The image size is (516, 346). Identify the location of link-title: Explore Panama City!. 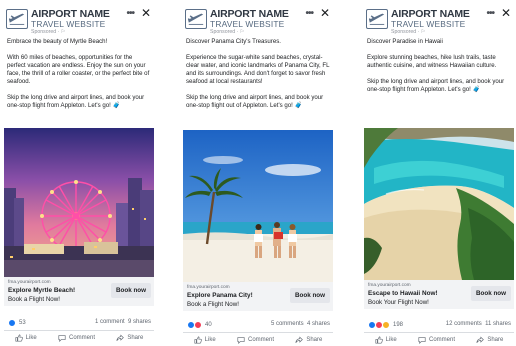
(220, 295).